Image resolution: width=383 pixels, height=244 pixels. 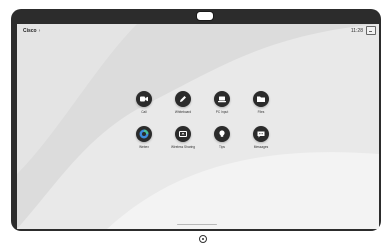 I want to click on app-whiteboard: Whiteboard, so click(x=183, y=102).